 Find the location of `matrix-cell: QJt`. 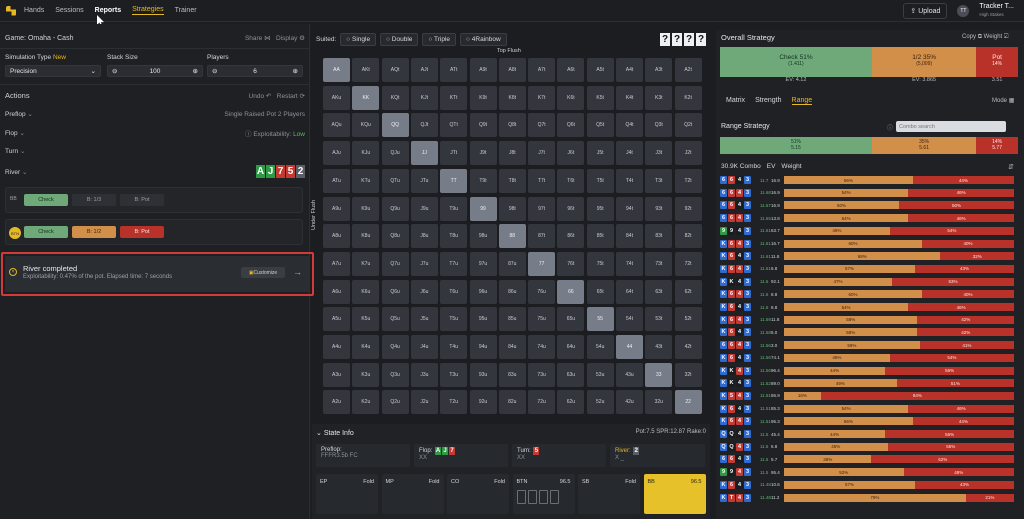

matrix-cell: QJt is located at coordinates (424, 125).